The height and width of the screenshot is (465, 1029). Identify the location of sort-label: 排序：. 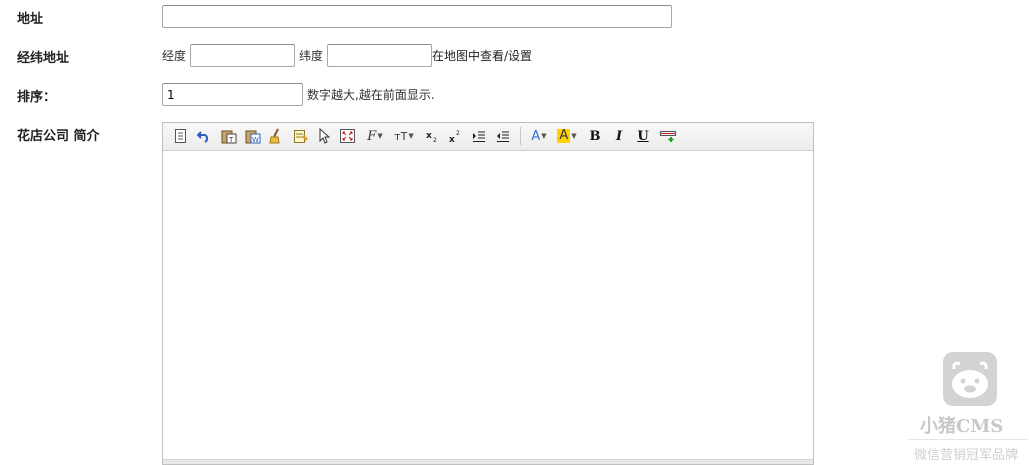
(37, 97).